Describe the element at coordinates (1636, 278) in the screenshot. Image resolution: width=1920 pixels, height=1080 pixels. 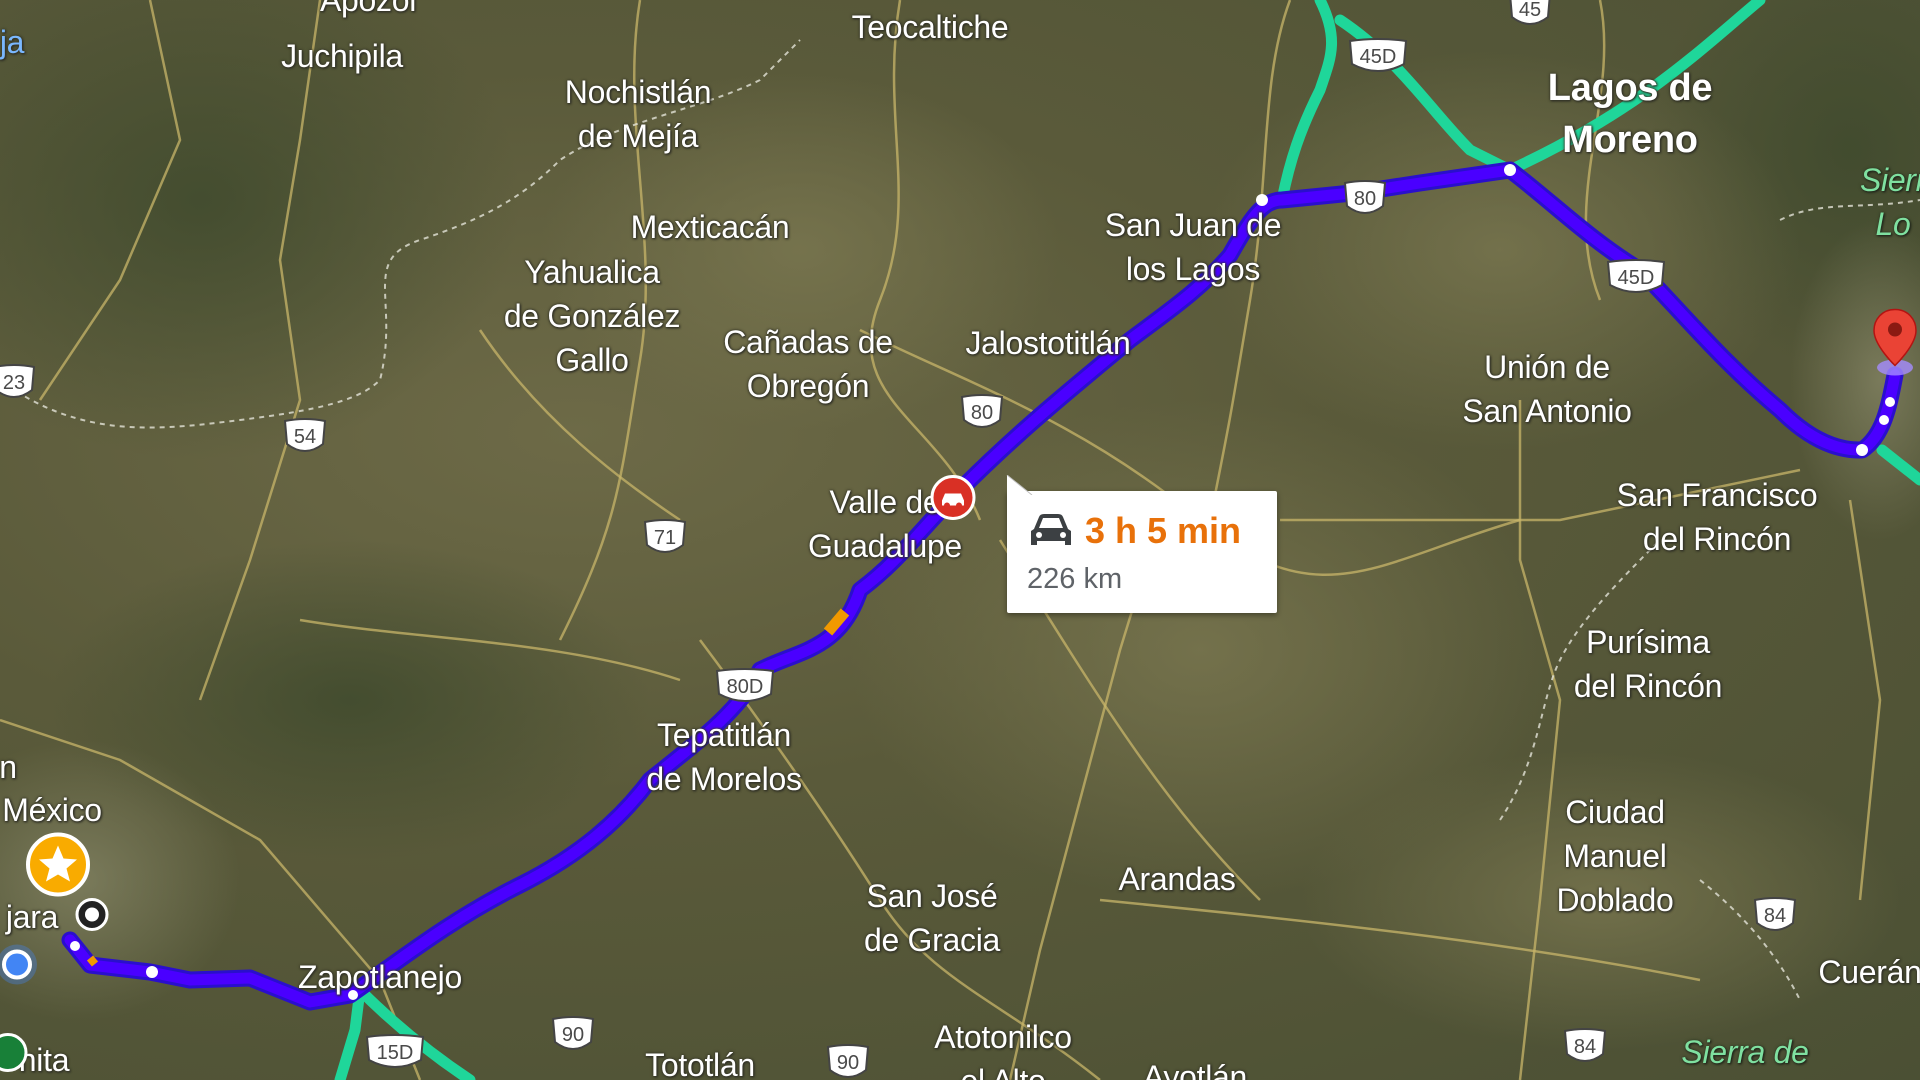
I see `highway-shield-45d-right: 45D` at that location.